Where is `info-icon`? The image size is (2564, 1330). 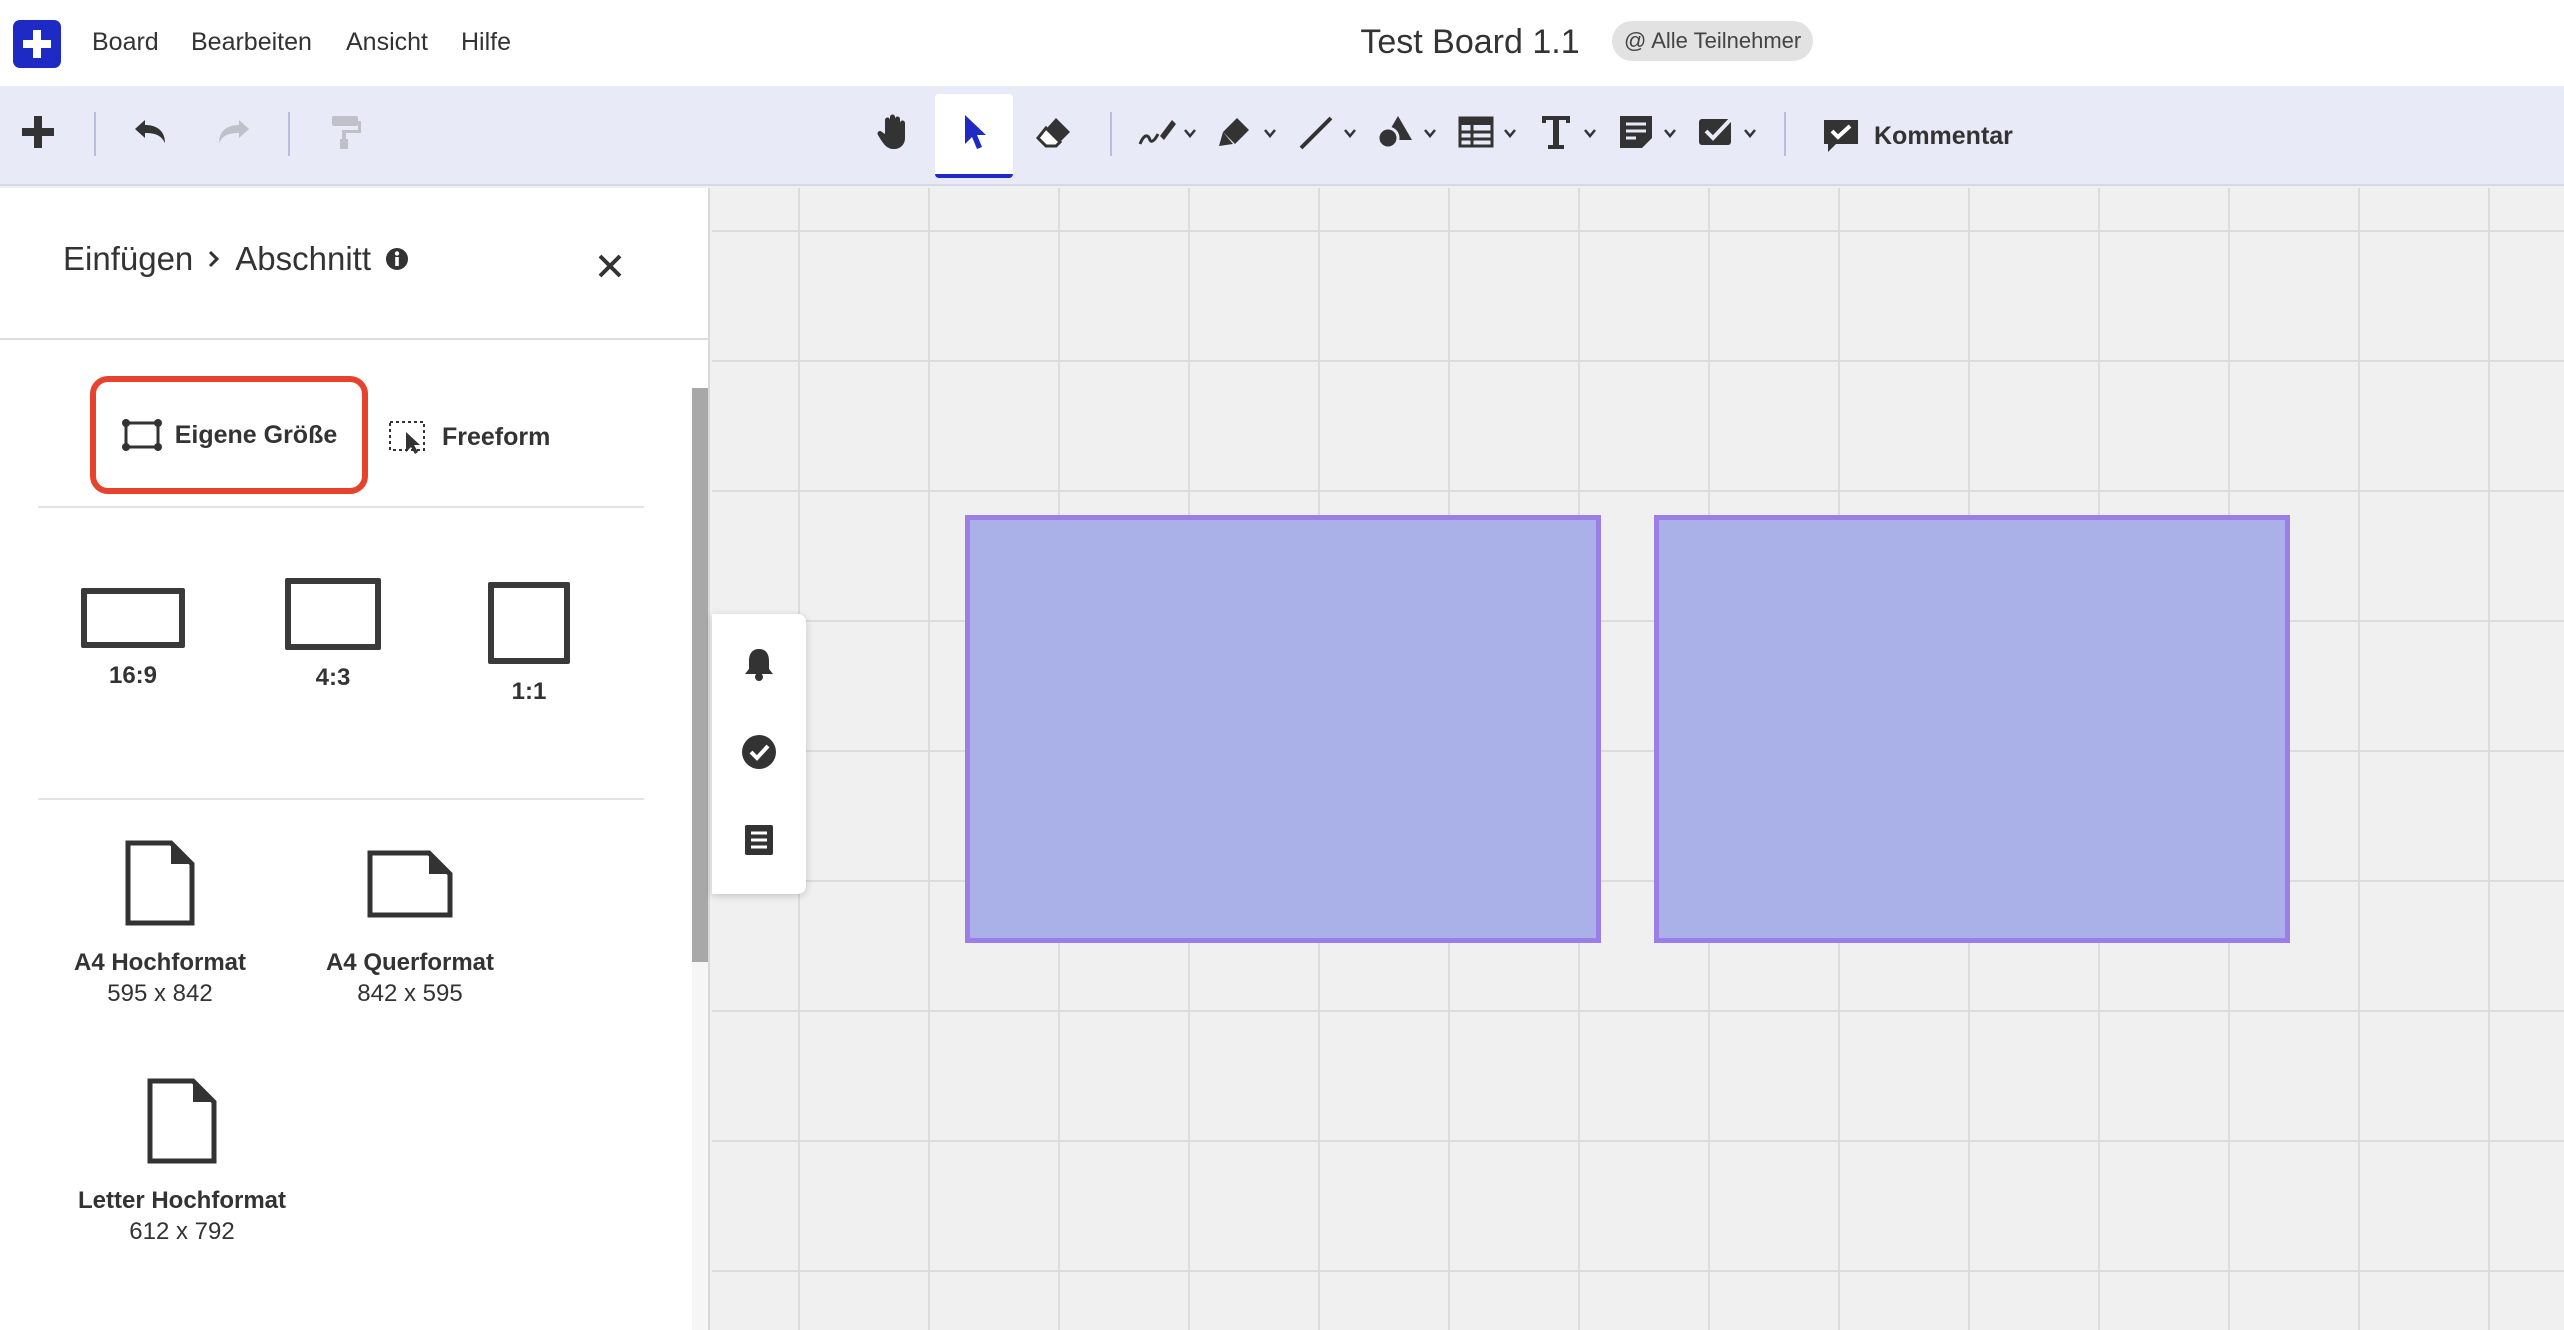
info-icon is located at coordinates (397, 259).